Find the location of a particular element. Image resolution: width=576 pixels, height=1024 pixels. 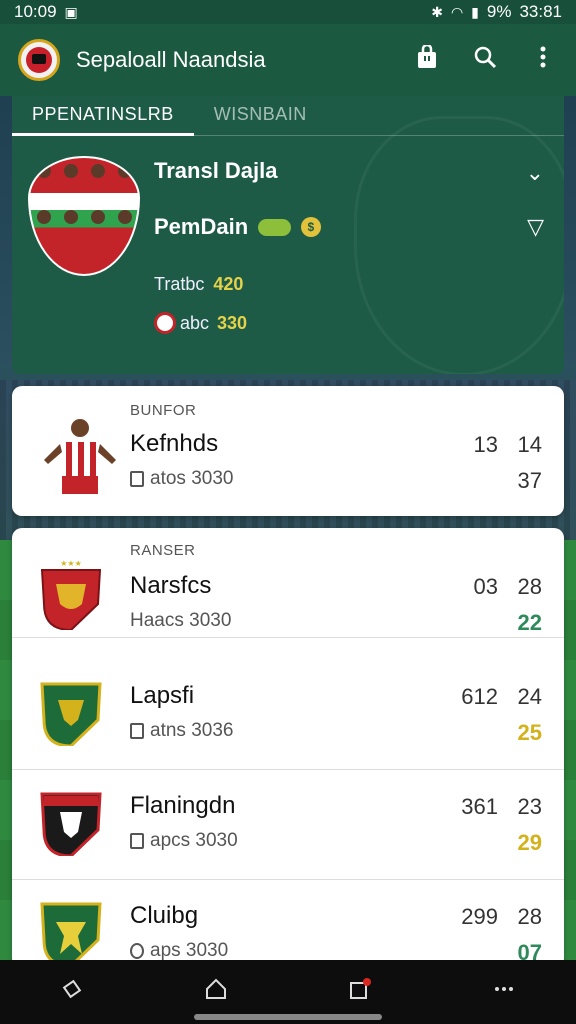

bag-icon is located at coordinates (427, 59).